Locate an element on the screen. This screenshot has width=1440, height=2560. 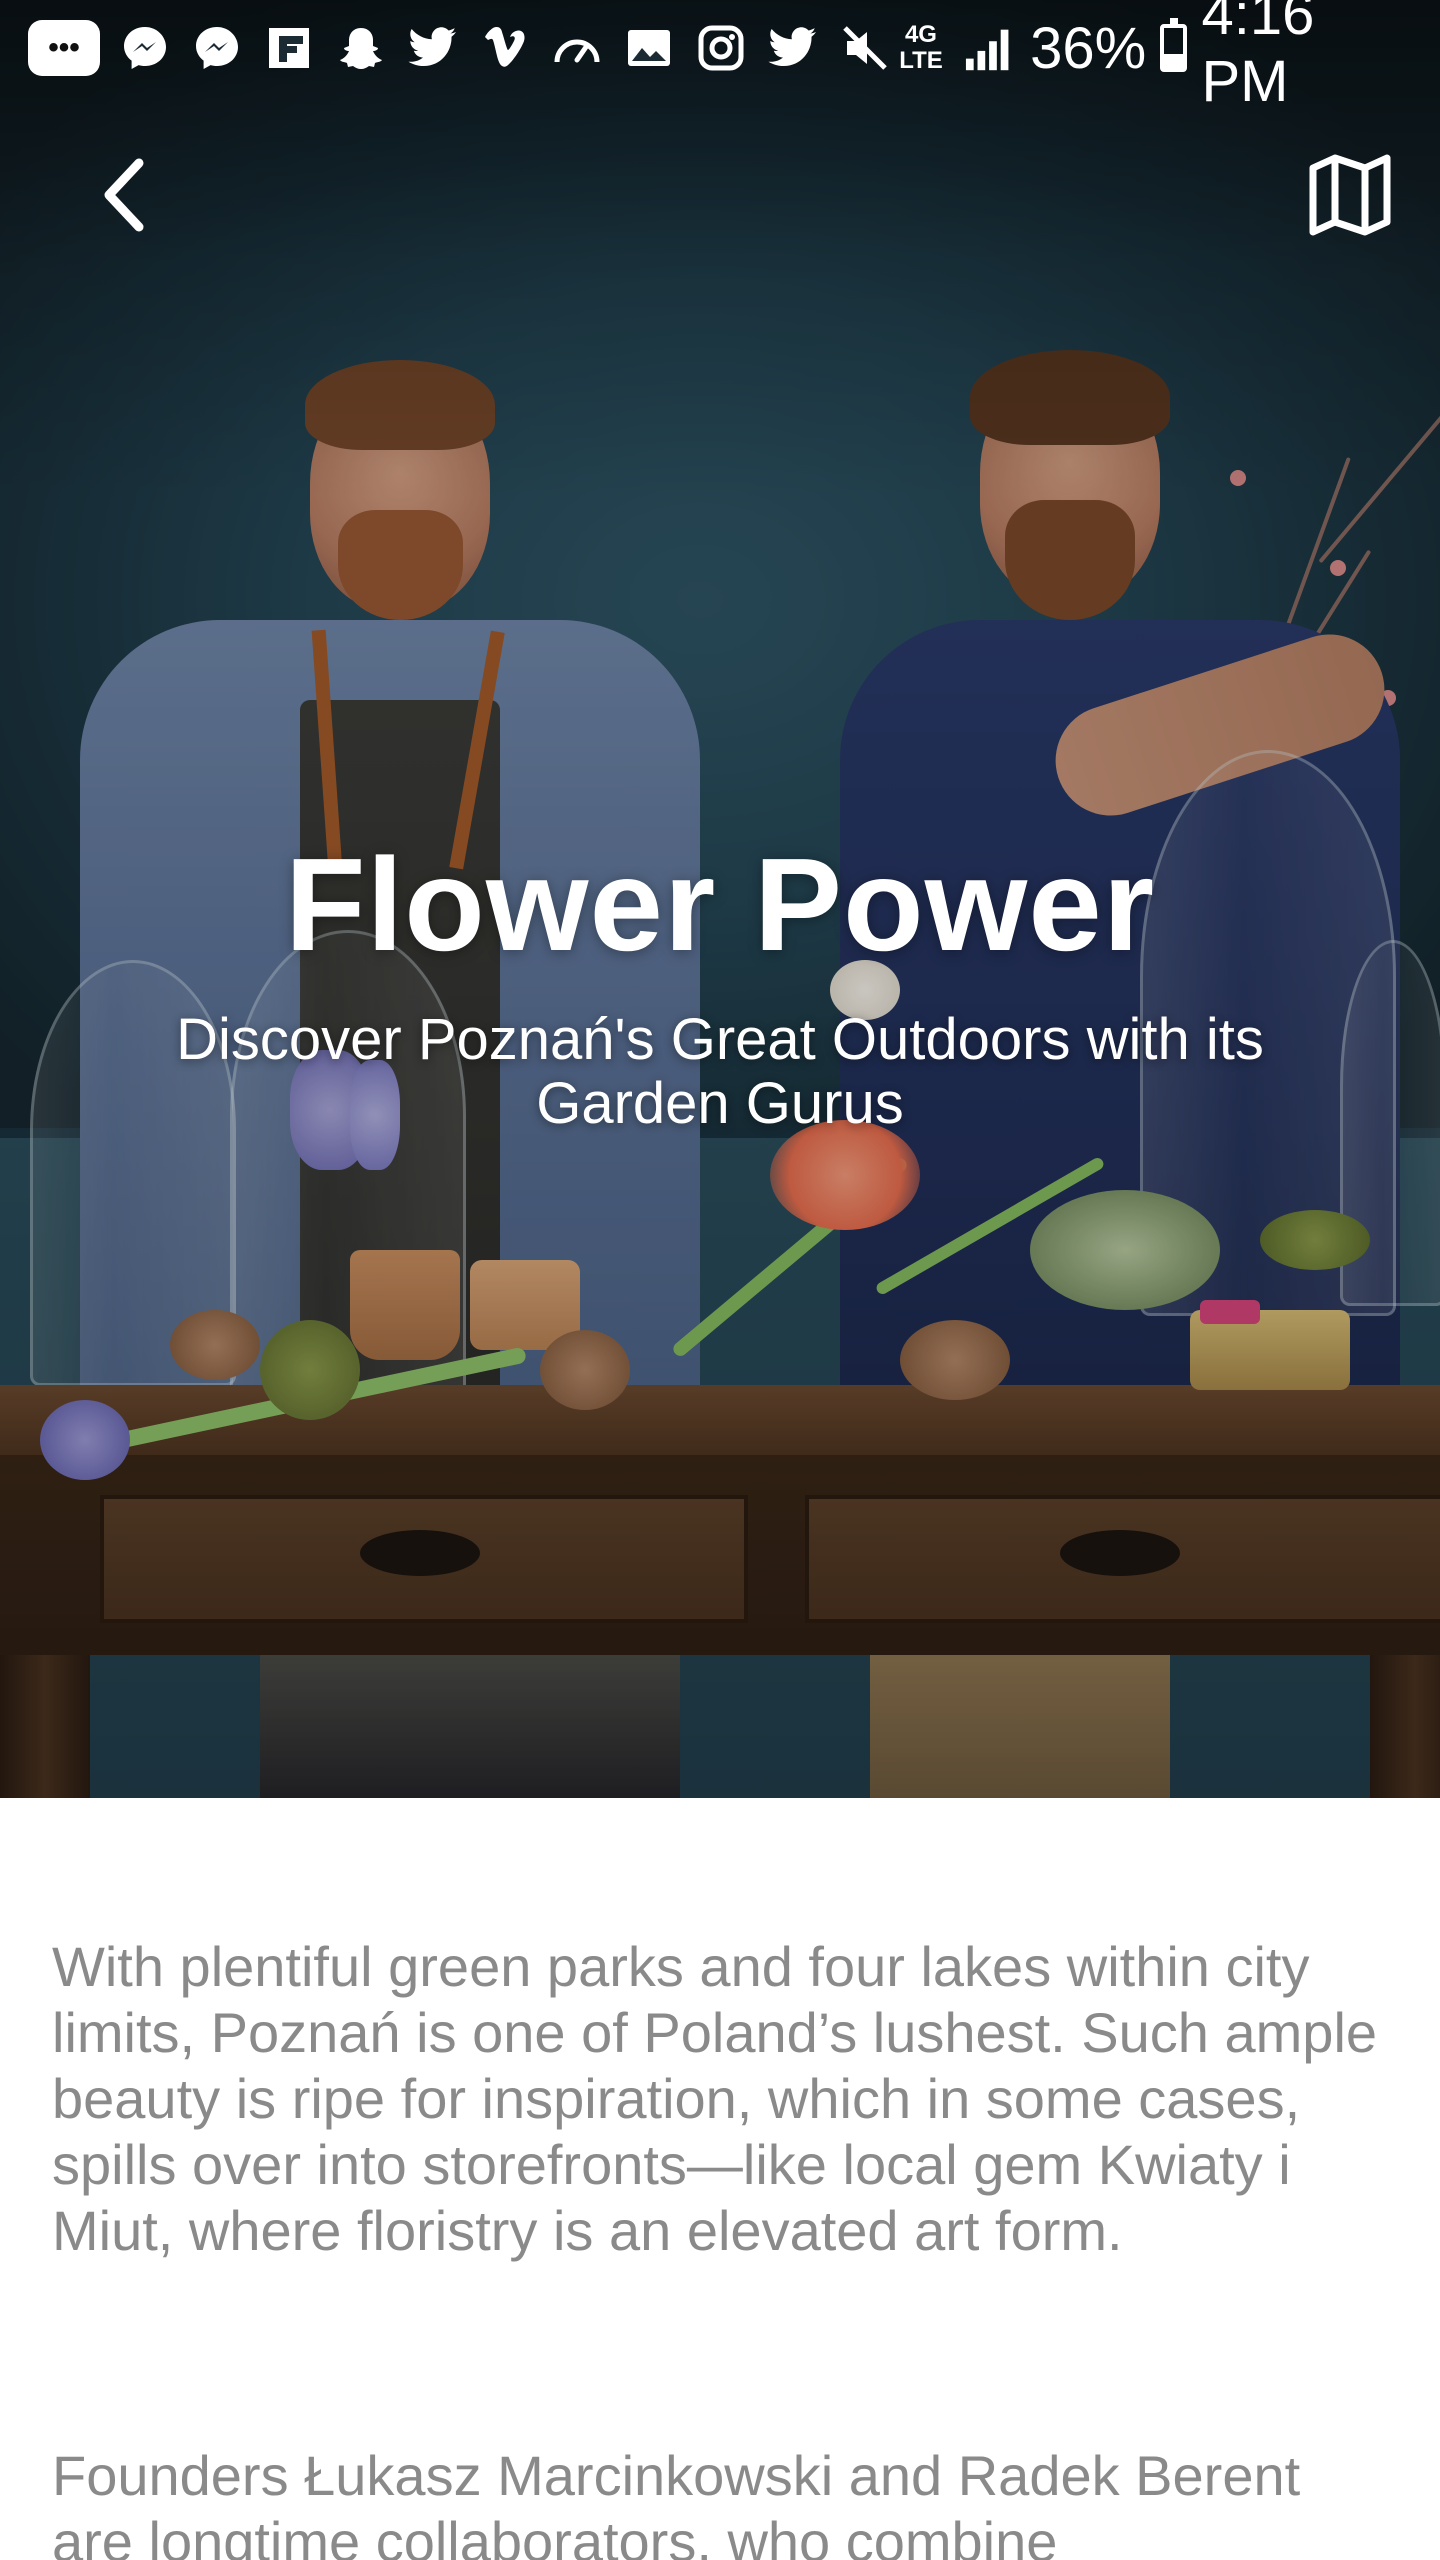
battery-icon is located at coordinates (1174, 45).